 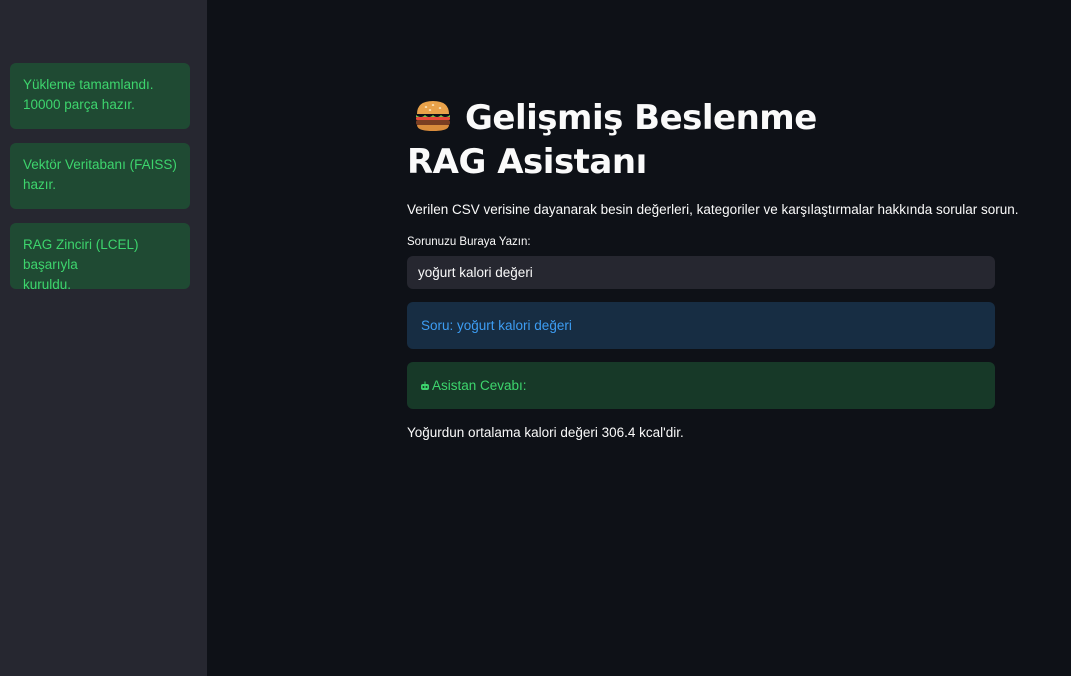 What do you see at coordinates (701, 325) in the screenshot?
I see `question-info-box: Soru: yoğurt kalori değeri` at bounding box center [701, 325].